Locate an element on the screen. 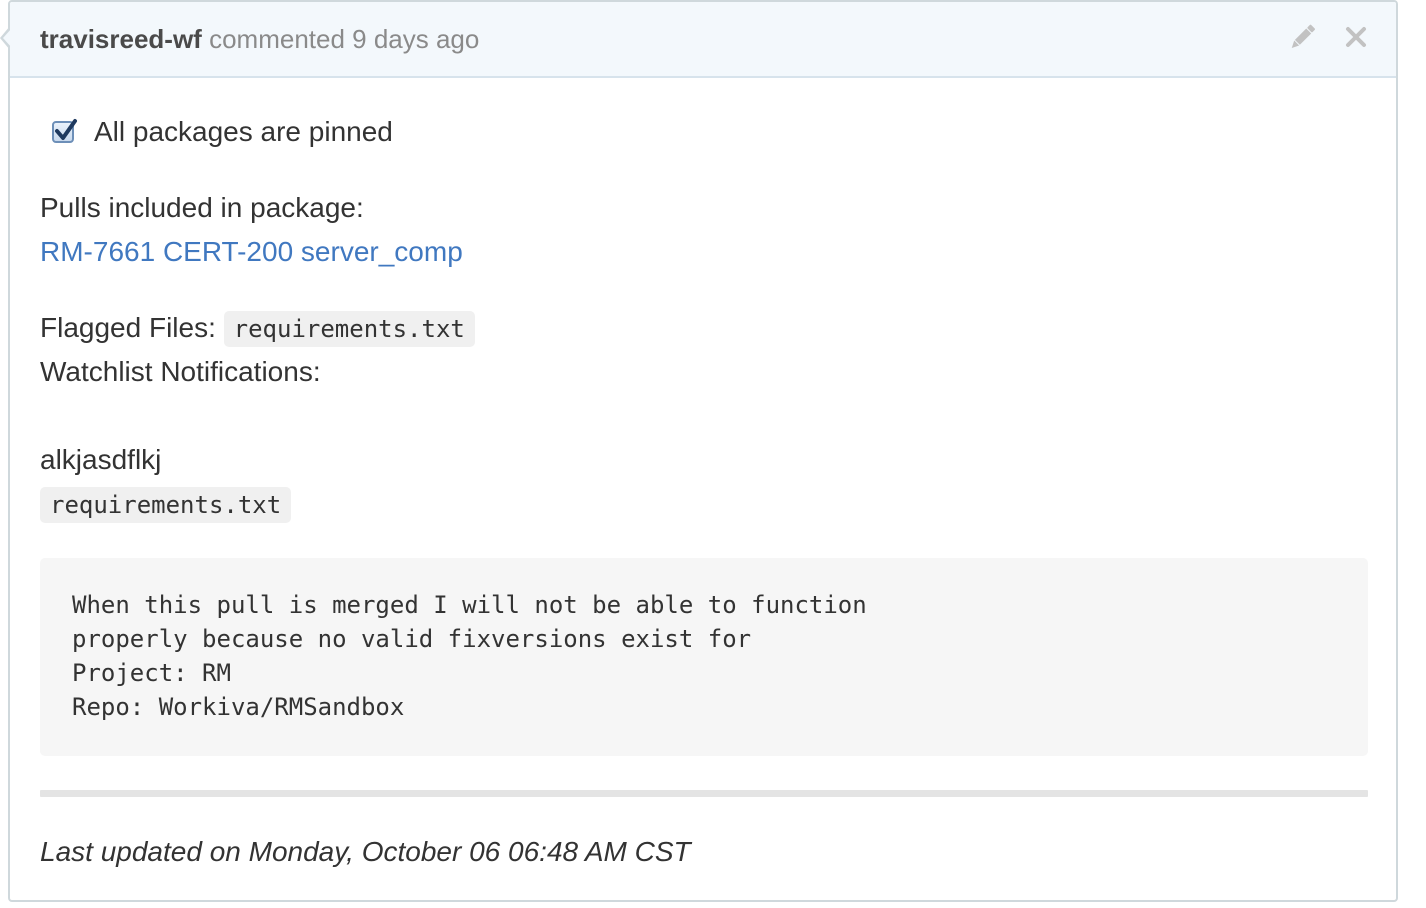 The image size is (1426, 908). task-item: All packages are pinned is located at coordinates (222, 132).